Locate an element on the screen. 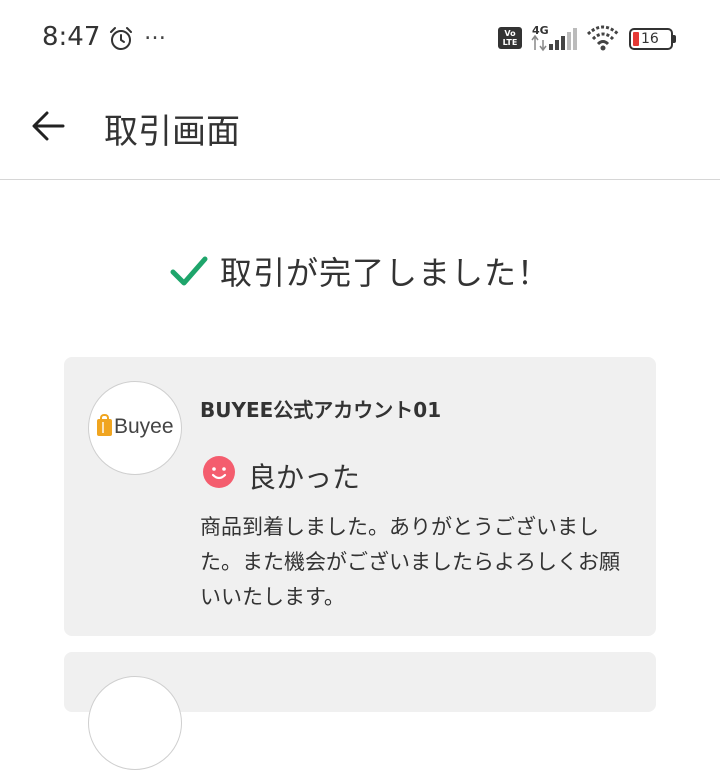 Image resolution: width=720 pixels, height=770 pixels. volte-icon: Vo LTE is located at coordinates (510, 38).